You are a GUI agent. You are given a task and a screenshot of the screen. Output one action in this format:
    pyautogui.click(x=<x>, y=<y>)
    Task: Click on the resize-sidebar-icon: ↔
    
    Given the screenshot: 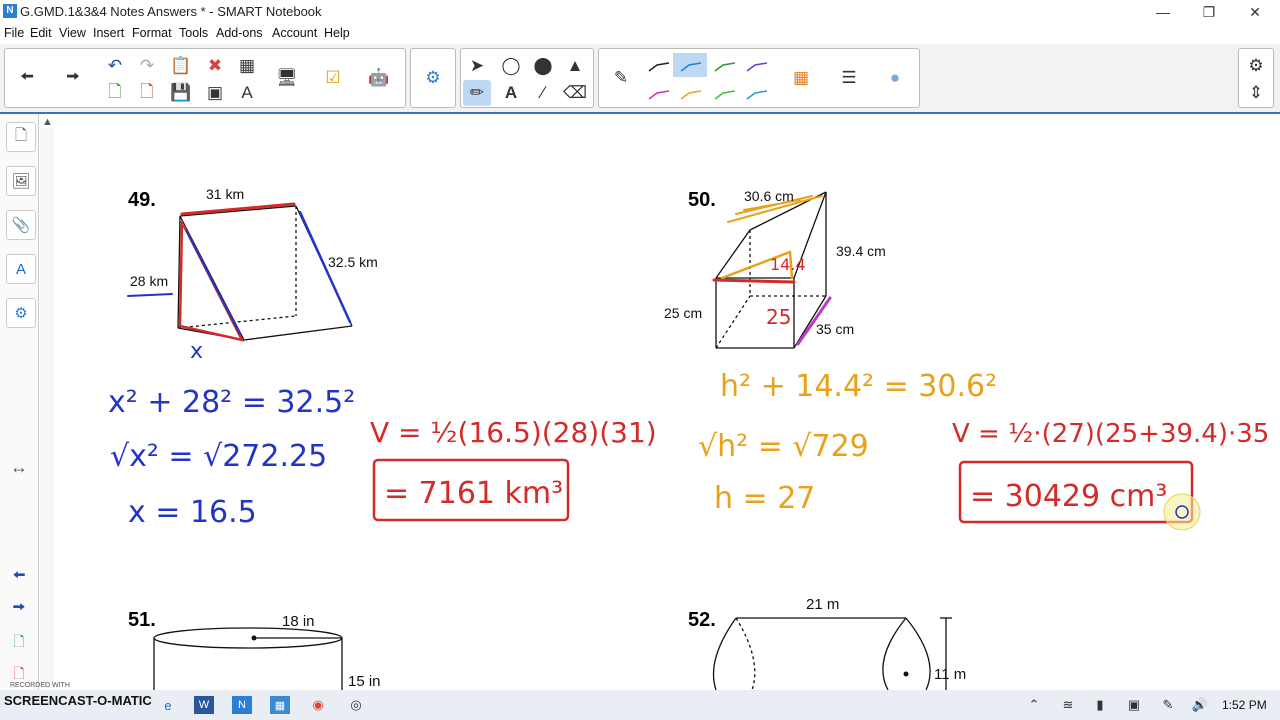 What is the action you would take?
    pyautogui.click(x=19, y=467)
    